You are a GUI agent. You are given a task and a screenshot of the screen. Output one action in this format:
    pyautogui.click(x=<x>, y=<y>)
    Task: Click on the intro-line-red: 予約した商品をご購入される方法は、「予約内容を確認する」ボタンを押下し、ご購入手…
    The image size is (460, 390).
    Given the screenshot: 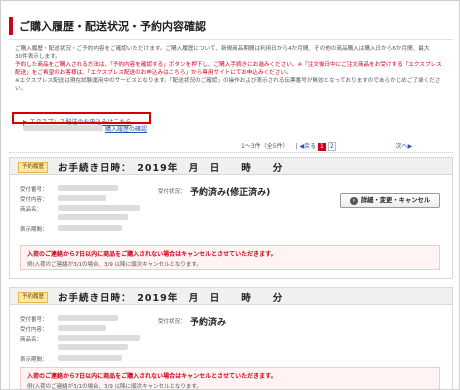 What is the action you would take?
    pyautogui.click(x=228, y=64)
    